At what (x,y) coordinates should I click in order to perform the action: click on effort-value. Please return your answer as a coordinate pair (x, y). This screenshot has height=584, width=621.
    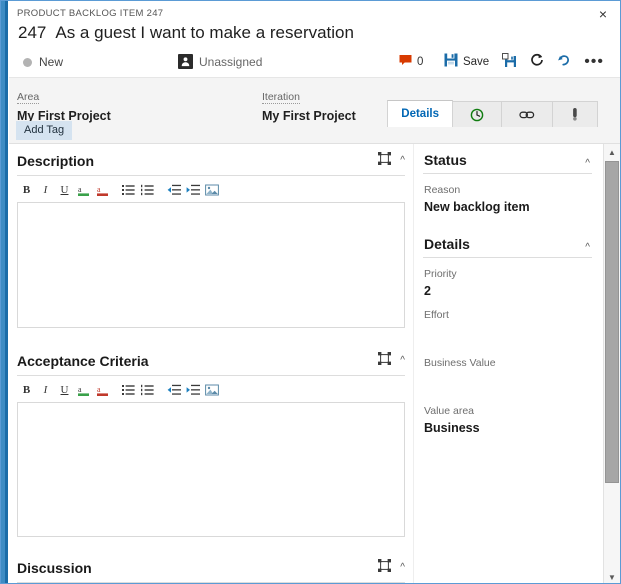
    Looking at the image, I should click on (513, 331).